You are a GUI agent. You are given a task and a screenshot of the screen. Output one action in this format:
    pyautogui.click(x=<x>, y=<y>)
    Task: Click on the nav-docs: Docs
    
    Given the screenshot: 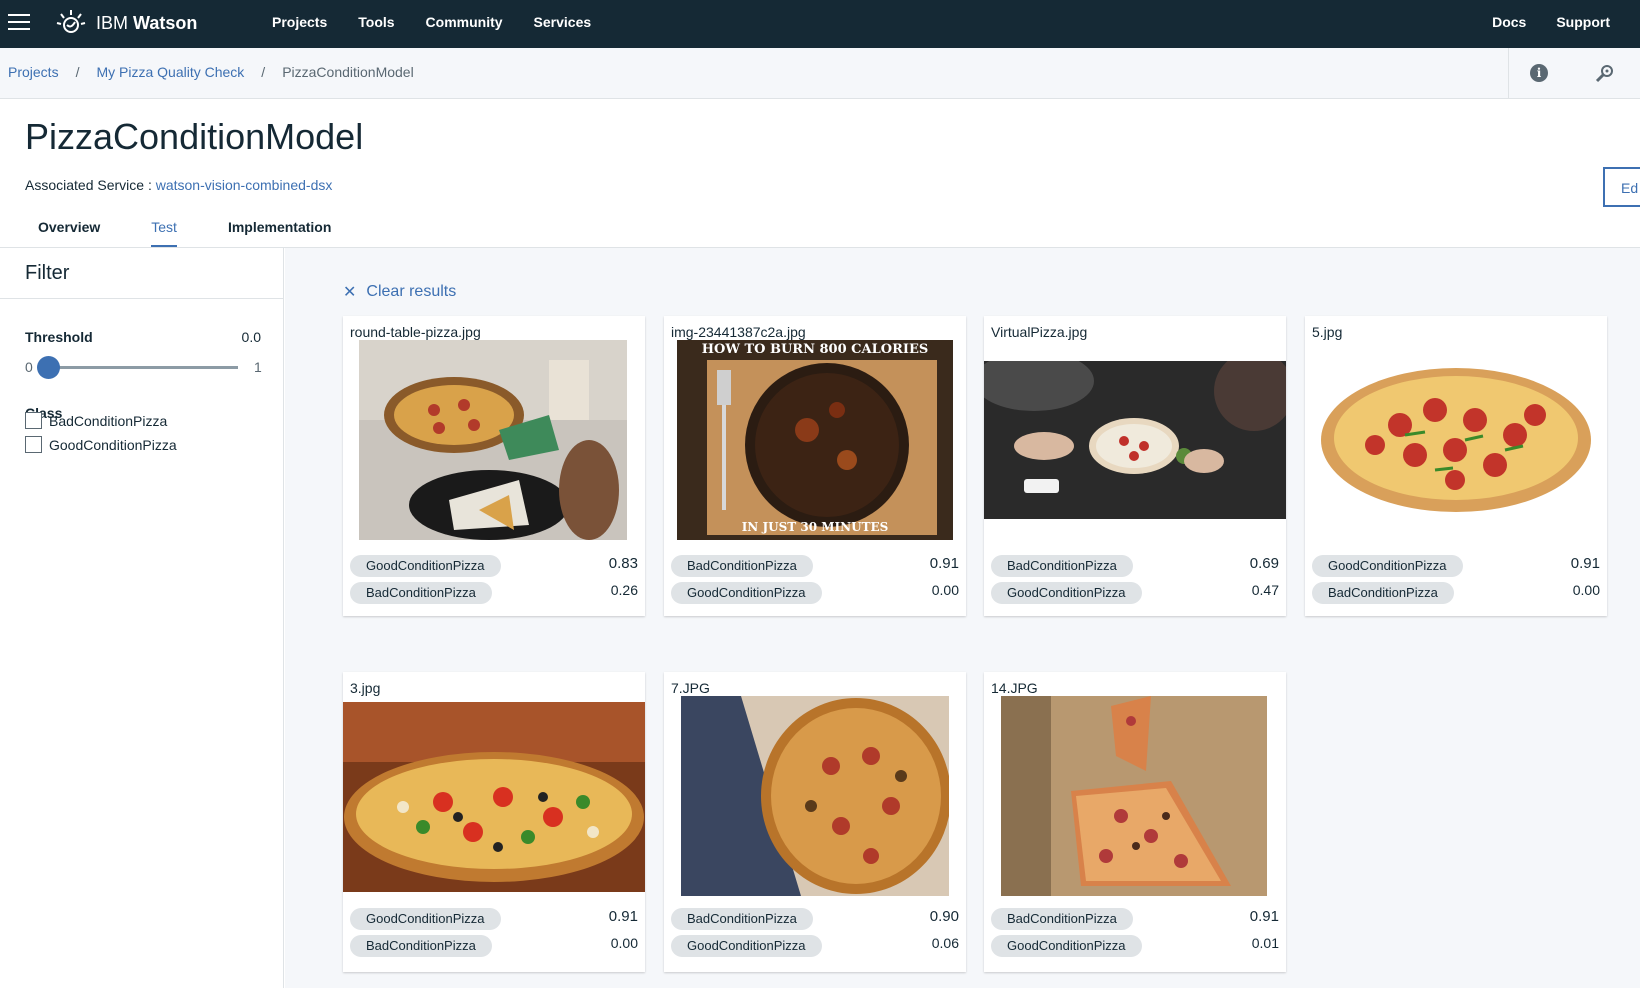 What is the action you would take?
    pyautogui.click(x=1509, y=24)
    